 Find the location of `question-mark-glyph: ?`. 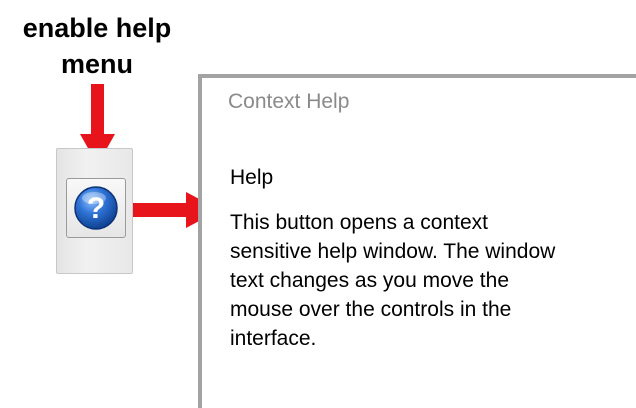

question-mark-glyph: ? is located at coordinates (96, 208).